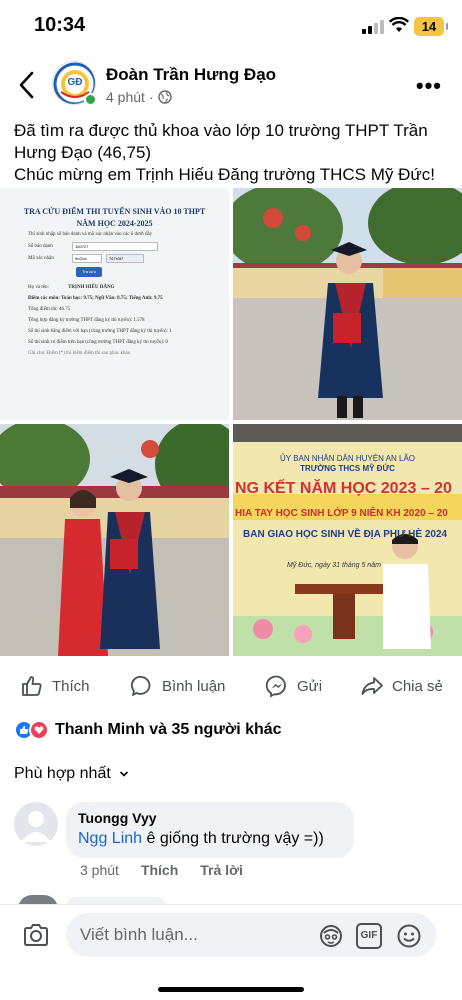 The image size is (462, 1000). Describe the element at coordinates (231, 688) in the screenshot. I see `post-actions: Thích Bình luận Gửi Chia sẻ` at that location.